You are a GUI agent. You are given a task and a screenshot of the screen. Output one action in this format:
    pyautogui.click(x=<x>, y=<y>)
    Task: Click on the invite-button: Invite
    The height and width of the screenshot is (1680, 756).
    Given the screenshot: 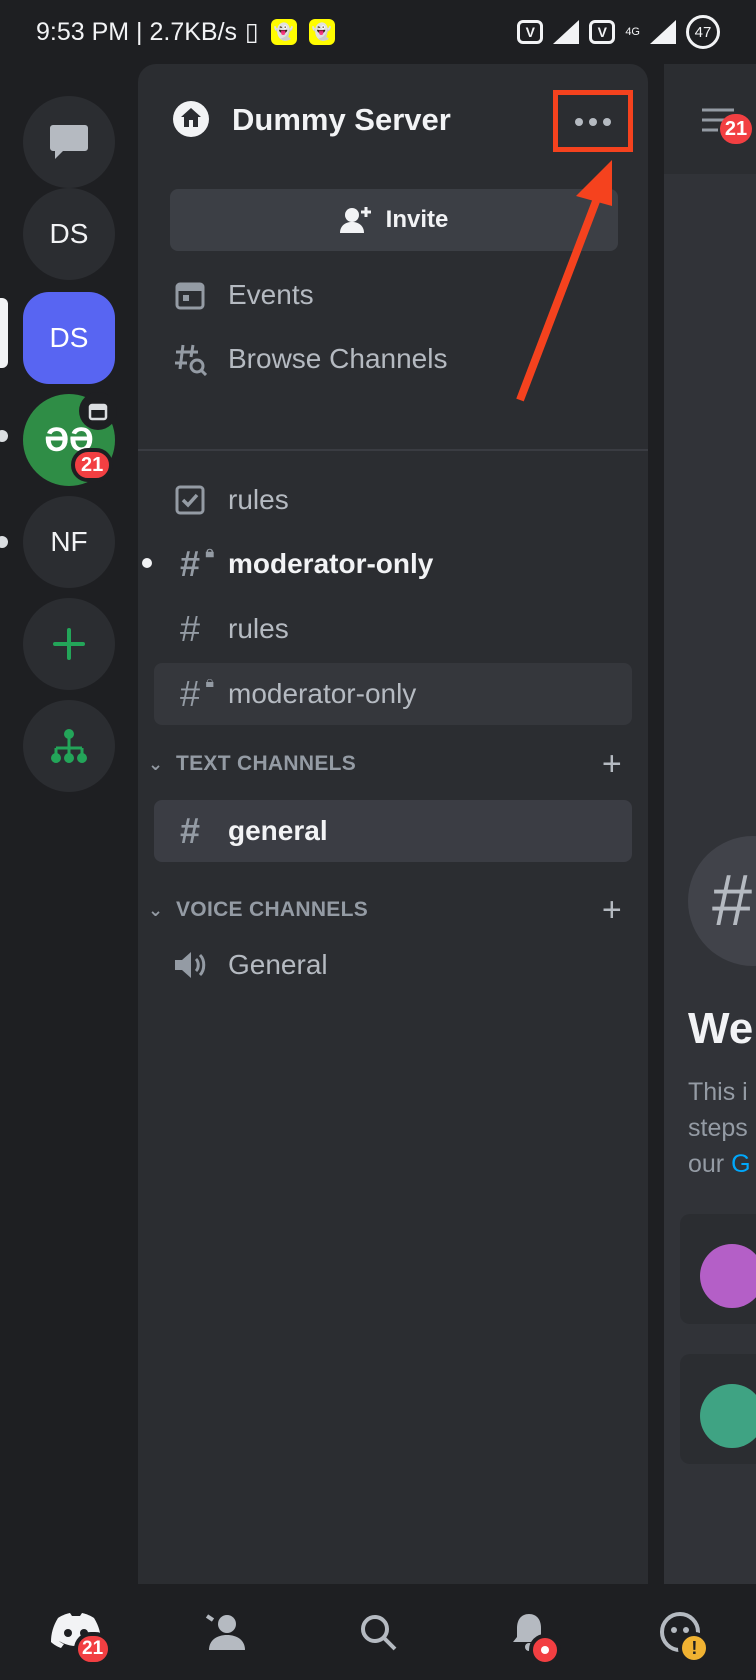 What is the action you would take?
    pyautogui.click(x=394, y=220)
    